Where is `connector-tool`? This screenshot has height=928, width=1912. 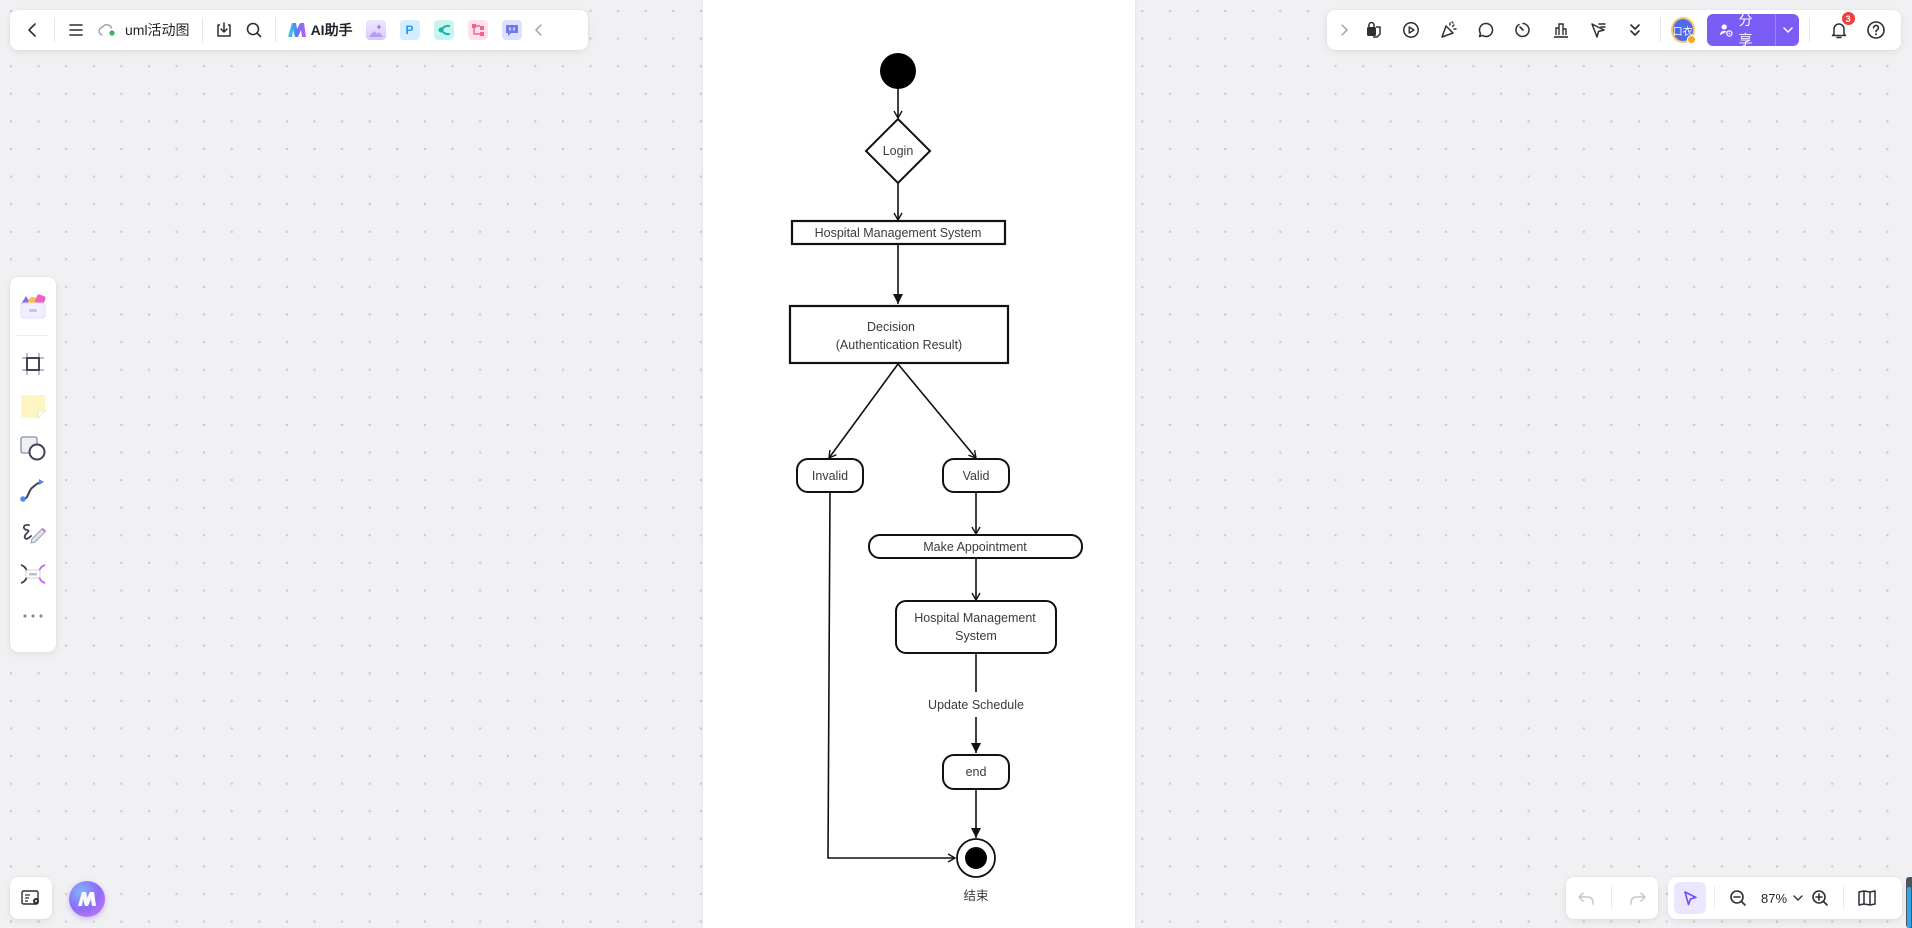
connector-tool is located at coordinates (33, 490).